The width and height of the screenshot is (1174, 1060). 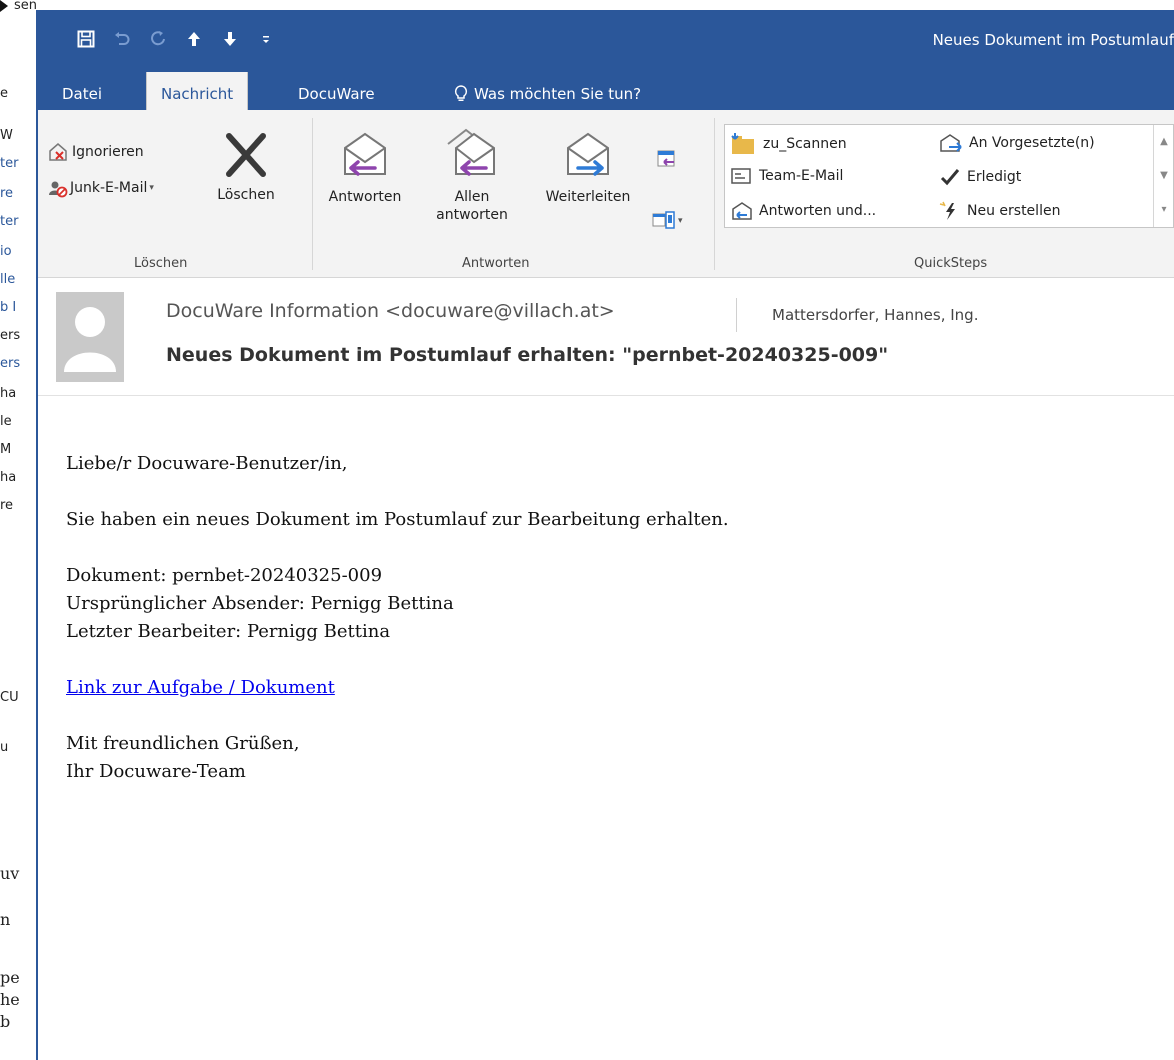 What do you see at coordinates (605, 395) in the screenshot?
I see `header-bottom-line` at bounding box center [605, 395].